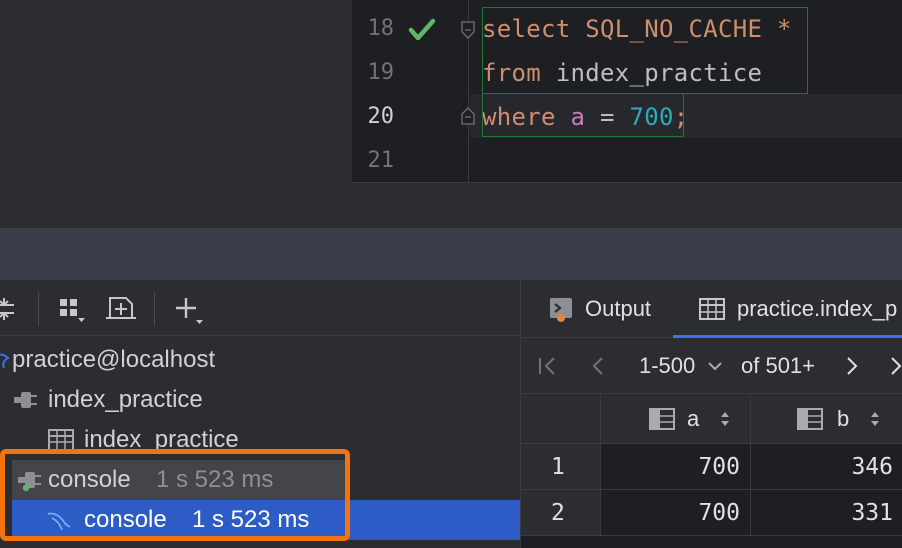  Describe the element at coordinates (548, 366) in the screenshot. I see `first-page-icon` at that location.